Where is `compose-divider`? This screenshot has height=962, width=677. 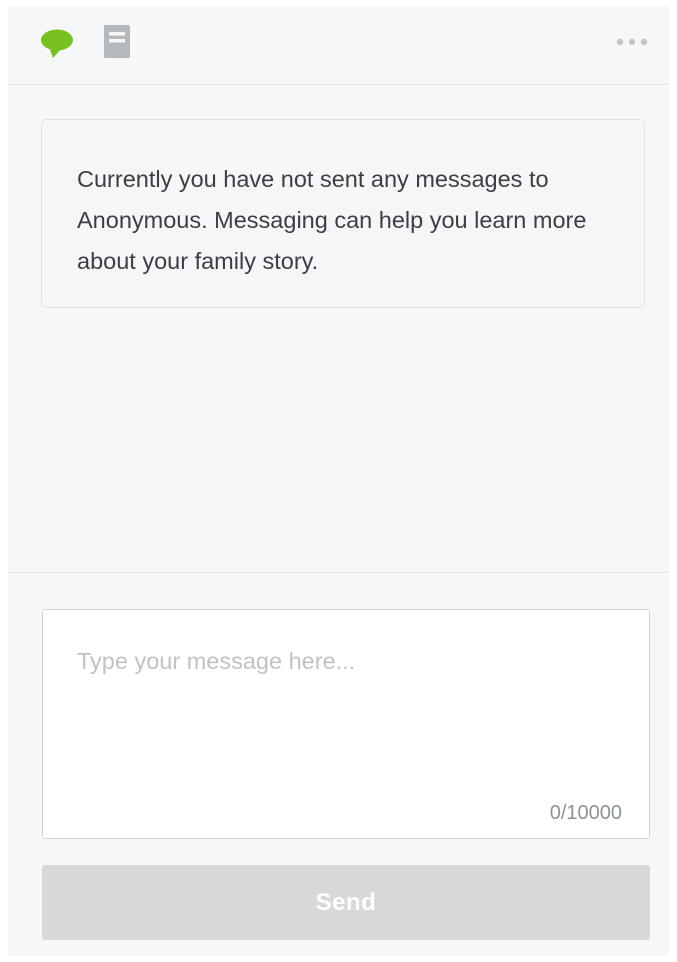 compose-divider is located at coordinates (338, 572).